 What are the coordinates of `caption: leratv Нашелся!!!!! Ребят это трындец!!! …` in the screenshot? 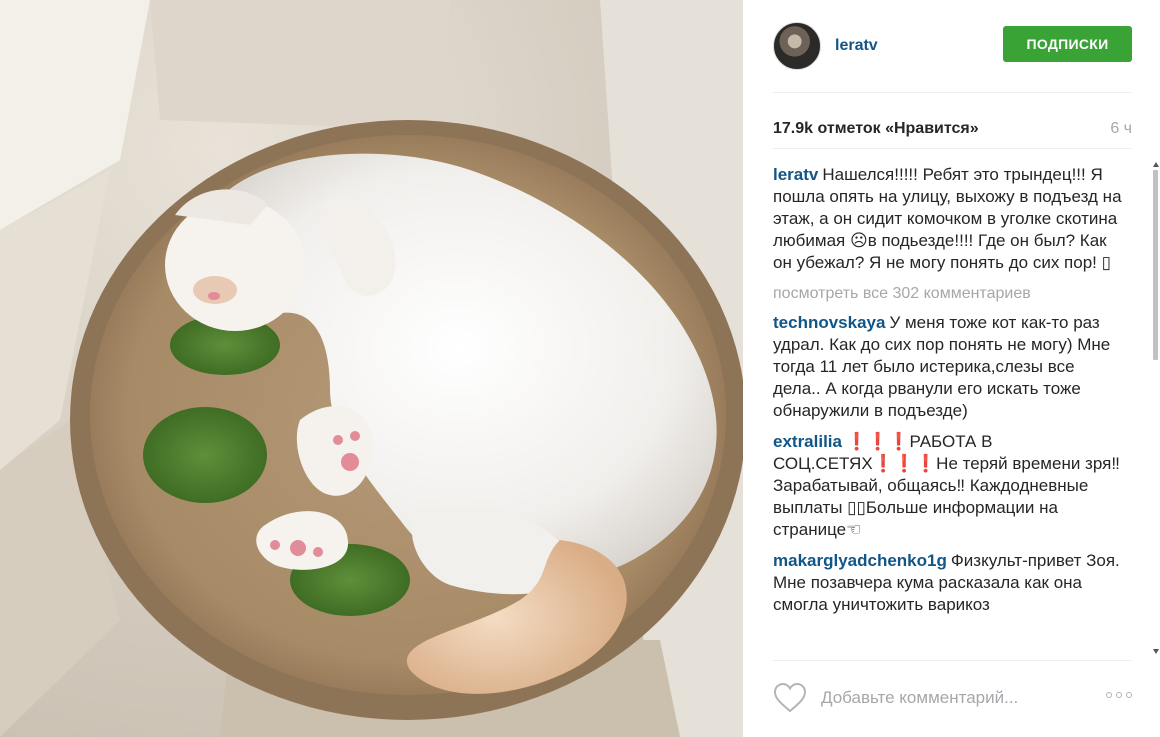 It's located at (949, 219).